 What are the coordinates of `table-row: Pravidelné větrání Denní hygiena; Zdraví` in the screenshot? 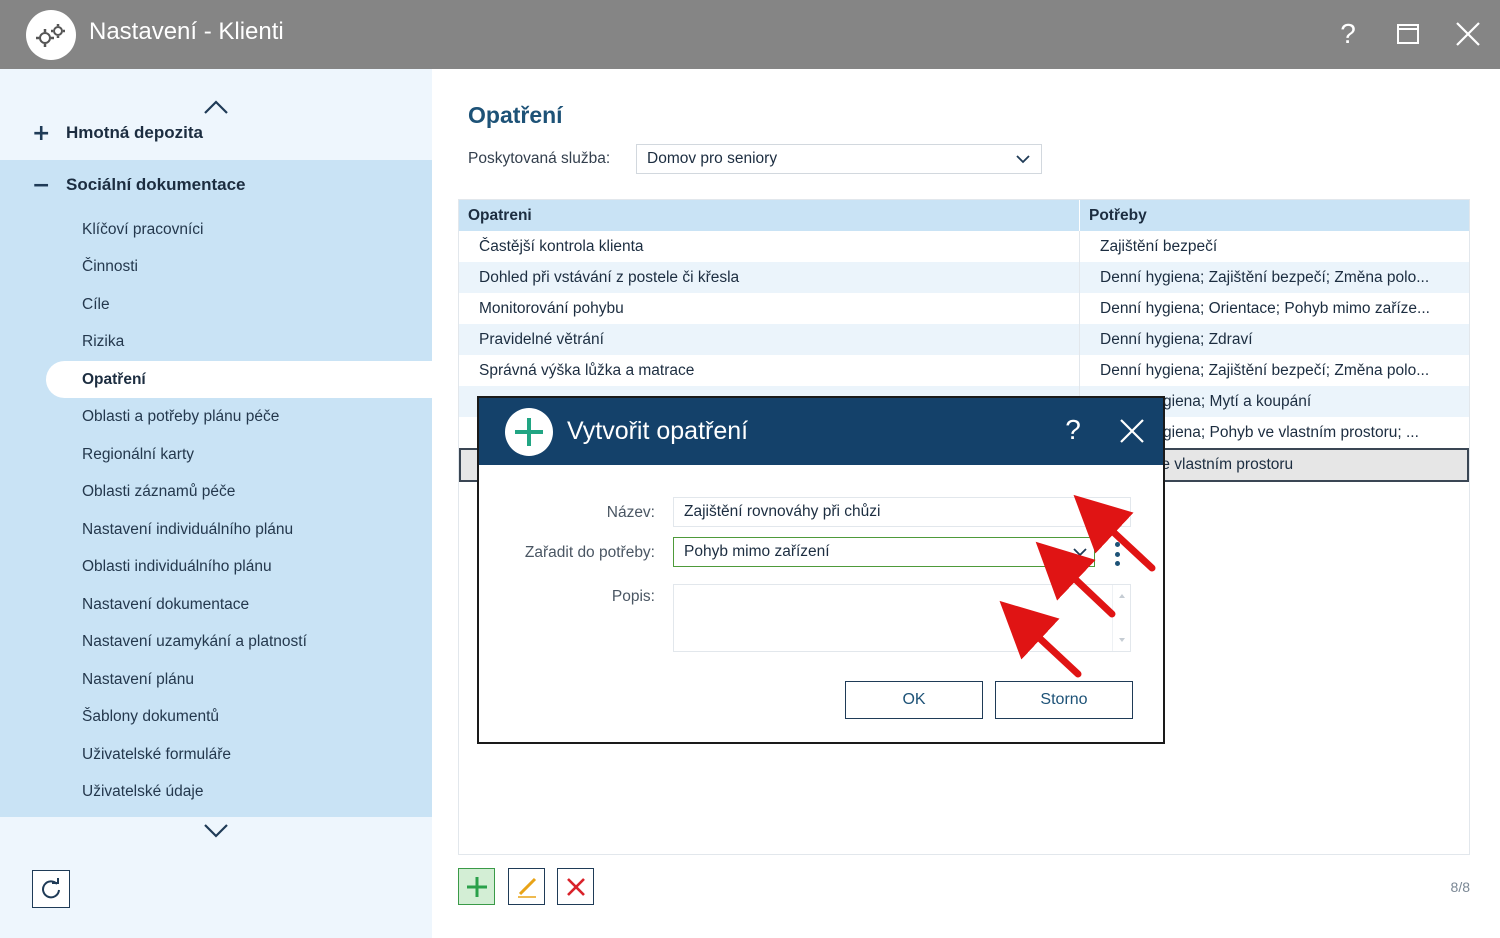 It's located at (964, 339).